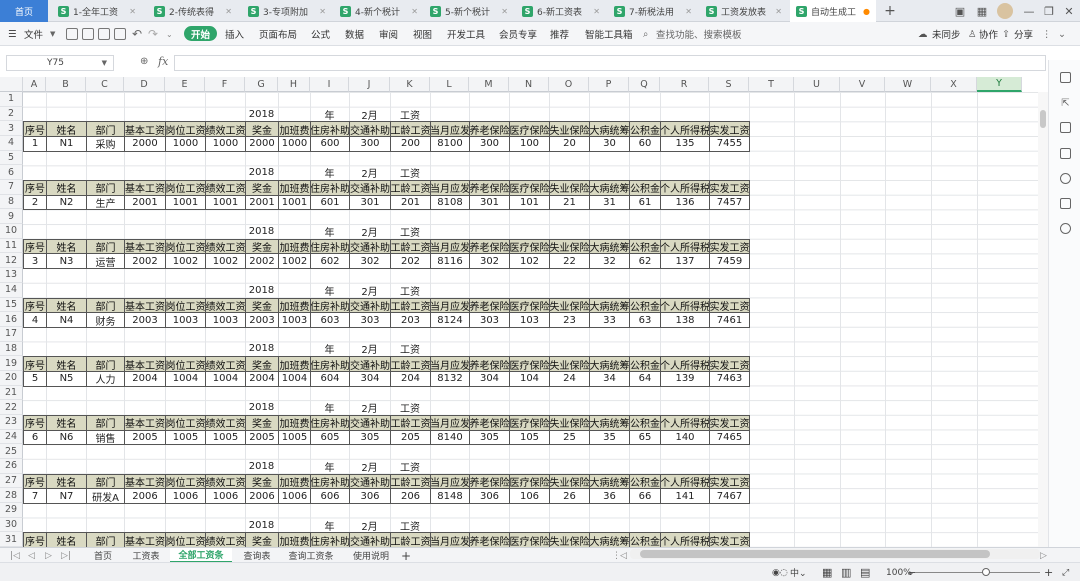 The image size is (1080, 582). Describe the element at coordinates (234, 34) in the screenshot. I see `menu-insert: 插入` at that location.